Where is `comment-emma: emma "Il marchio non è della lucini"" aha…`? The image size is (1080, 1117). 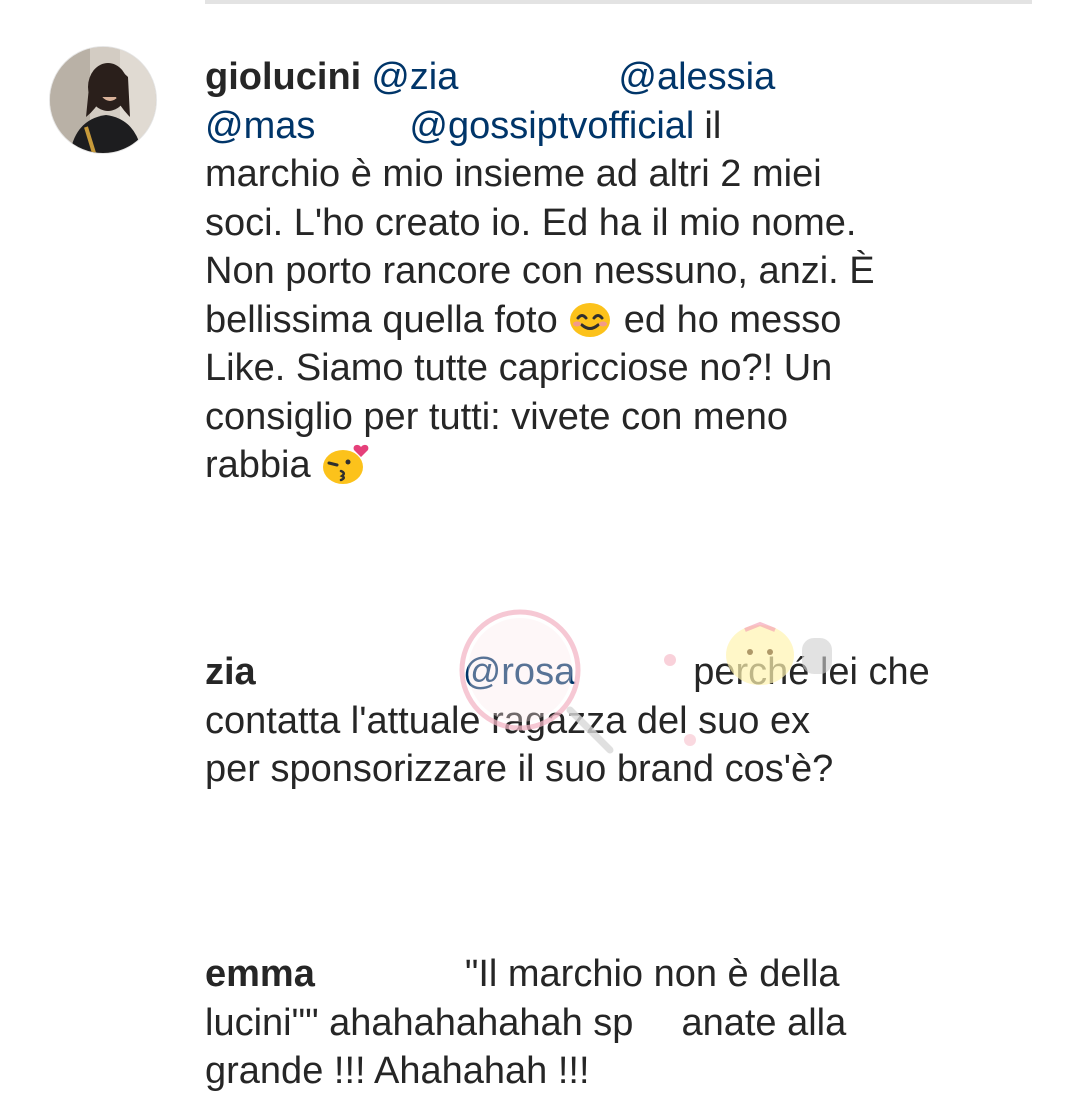 comment-emma: emma "Il marchio non è della lucini"" aha… is located at coordinates (575, 1023).